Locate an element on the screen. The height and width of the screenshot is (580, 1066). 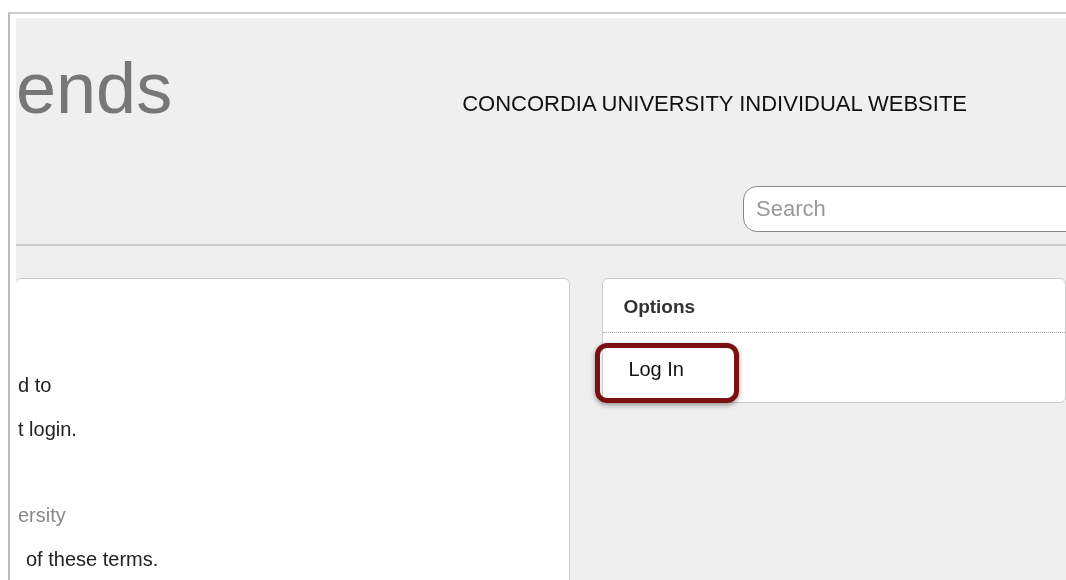
body-text: of these terms. is located at coordinates (93, 559).